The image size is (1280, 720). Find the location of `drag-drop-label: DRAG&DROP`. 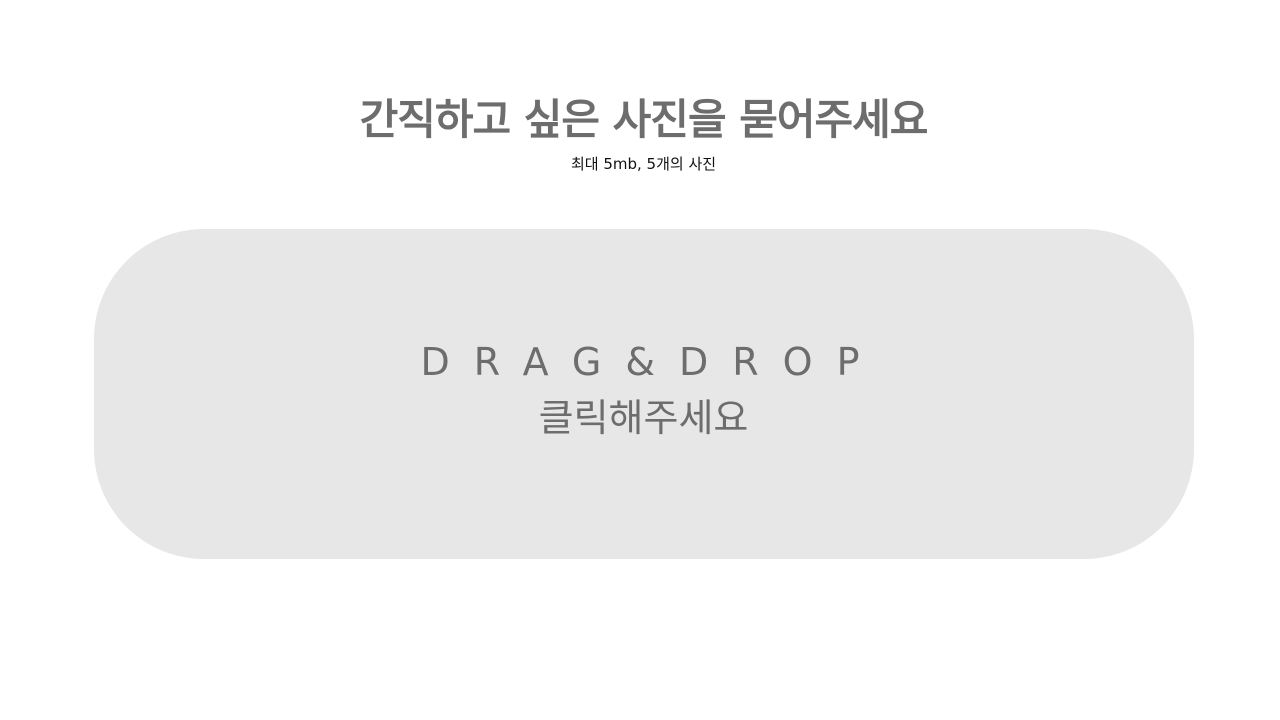

drag-drop-label: DRAG&DROP is located at coordinates (652, 362).